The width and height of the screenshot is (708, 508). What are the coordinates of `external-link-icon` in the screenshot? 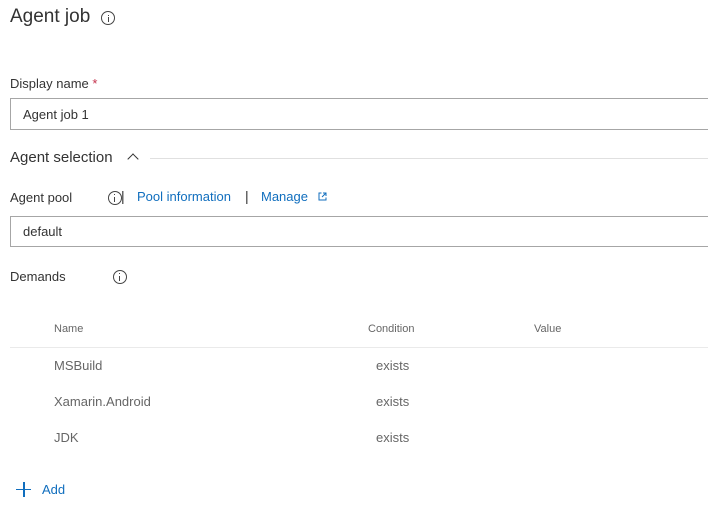 It's located at (322, 196).